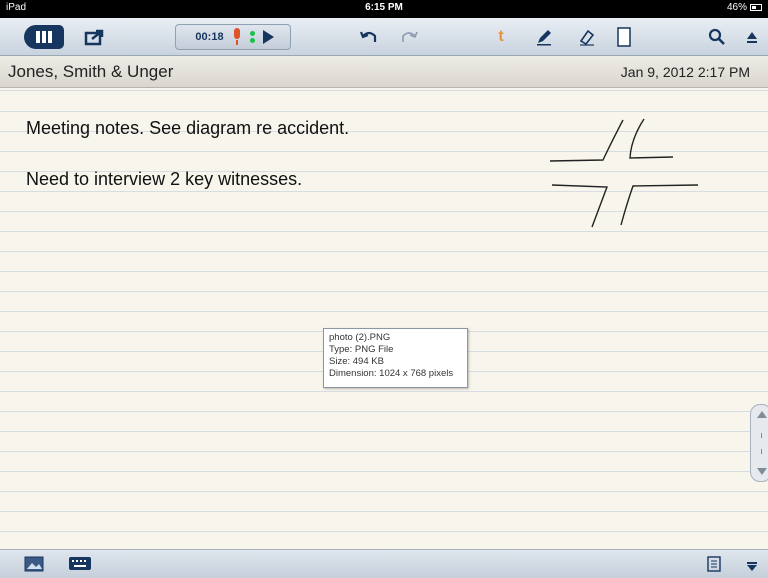 This screenshot has height=578, width=768. What do you see at coordinates (759, 443) in the screenshot?
I see `page-scroll-handle` at bounding box center [759, 443].